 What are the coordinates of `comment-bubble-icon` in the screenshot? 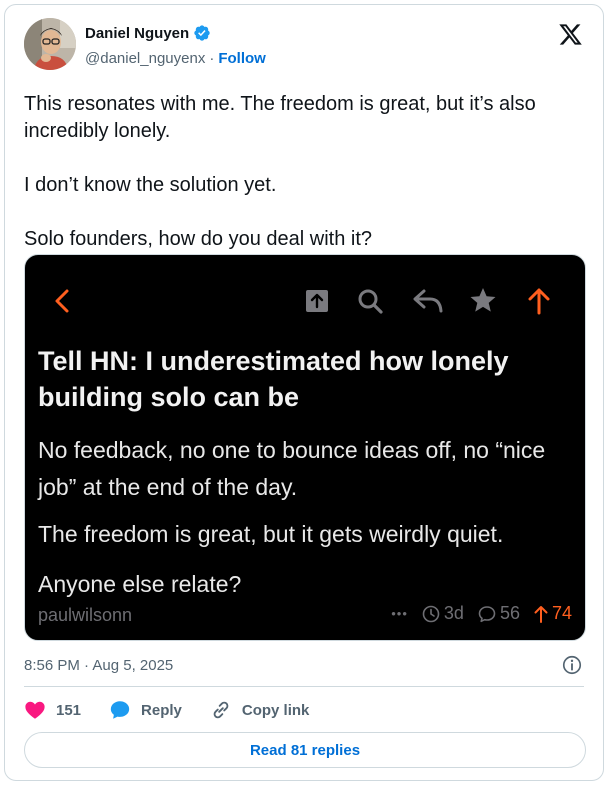 It's located at (487, 613).